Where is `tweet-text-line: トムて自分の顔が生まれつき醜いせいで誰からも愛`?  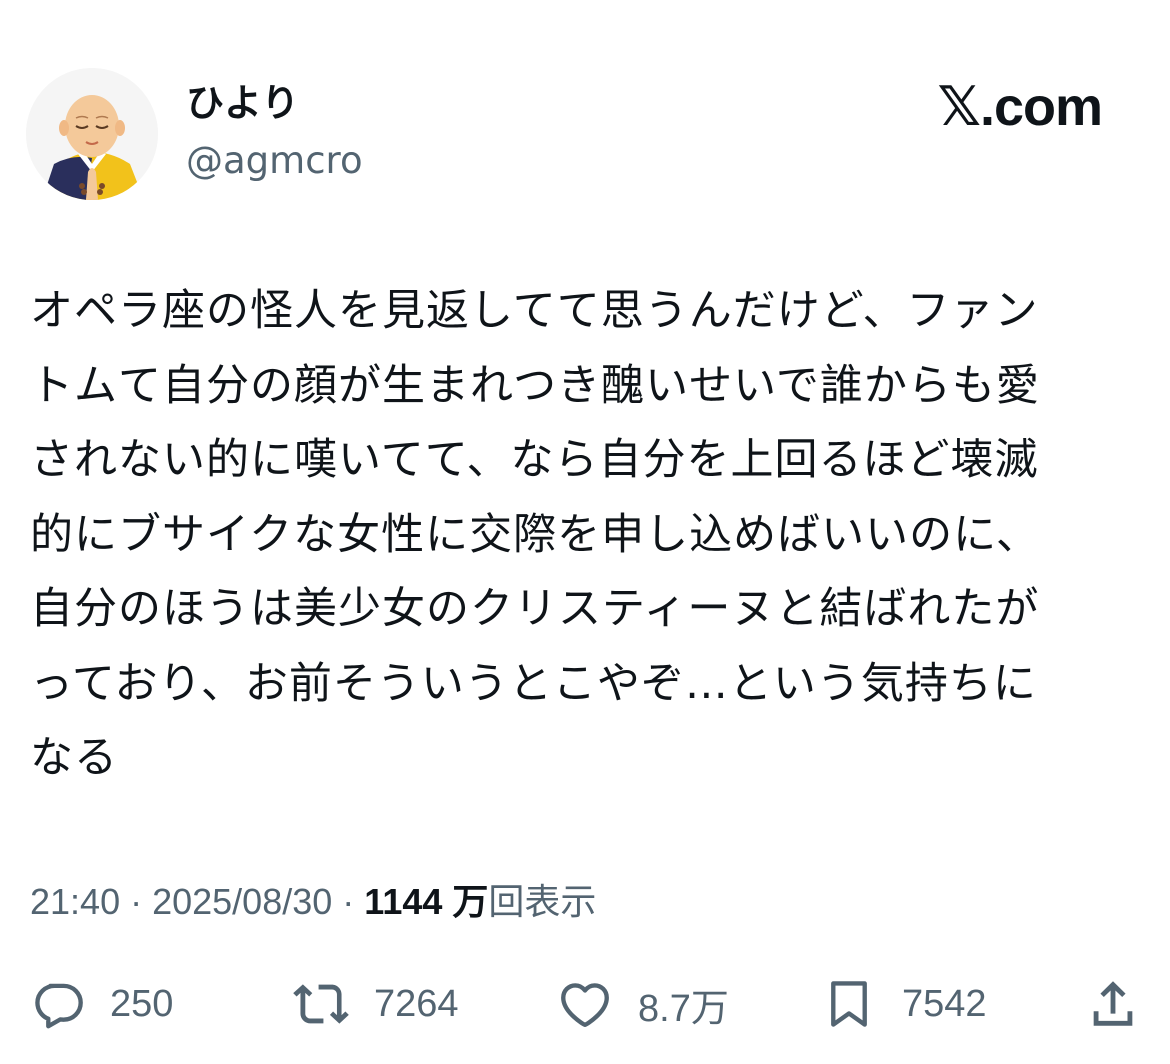 tweet-text-line: トムて自分の顔が生まれつき醜いせいで誰からも愛 is located at coordinates (535, 385).